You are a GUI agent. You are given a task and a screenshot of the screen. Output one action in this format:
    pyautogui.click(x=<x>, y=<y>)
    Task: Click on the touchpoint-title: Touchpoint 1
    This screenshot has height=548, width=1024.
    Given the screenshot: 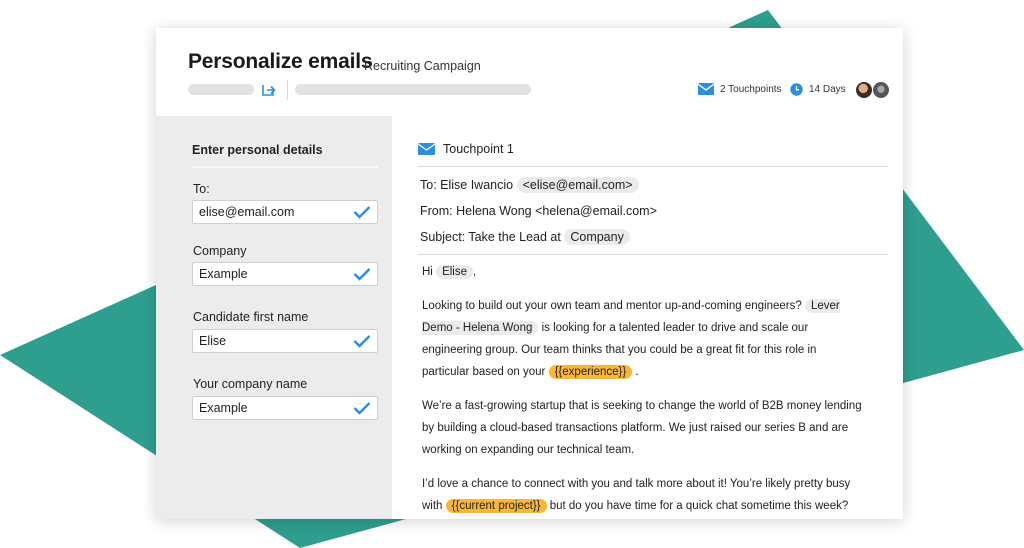 What is the action you would take?
    pyautogui.click(x=478, y=149)
    